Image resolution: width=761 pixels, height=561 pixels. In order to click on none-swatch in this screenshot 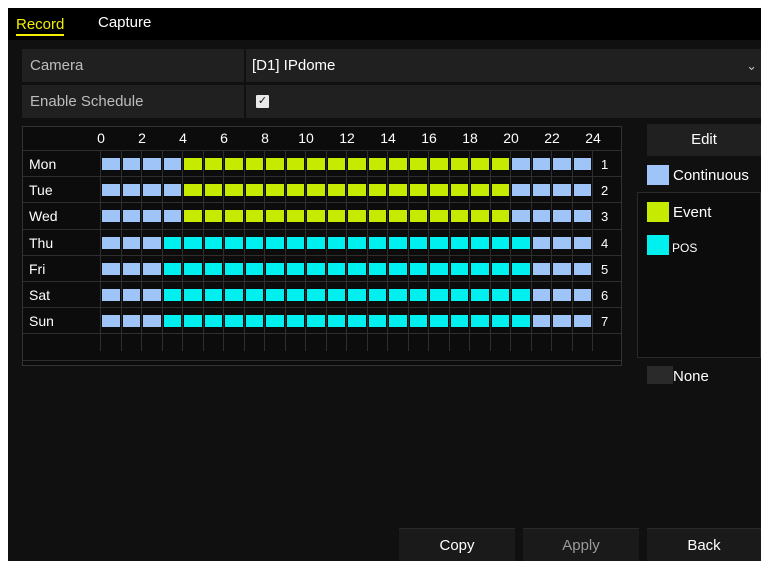, I will do `click(660, 375)`.